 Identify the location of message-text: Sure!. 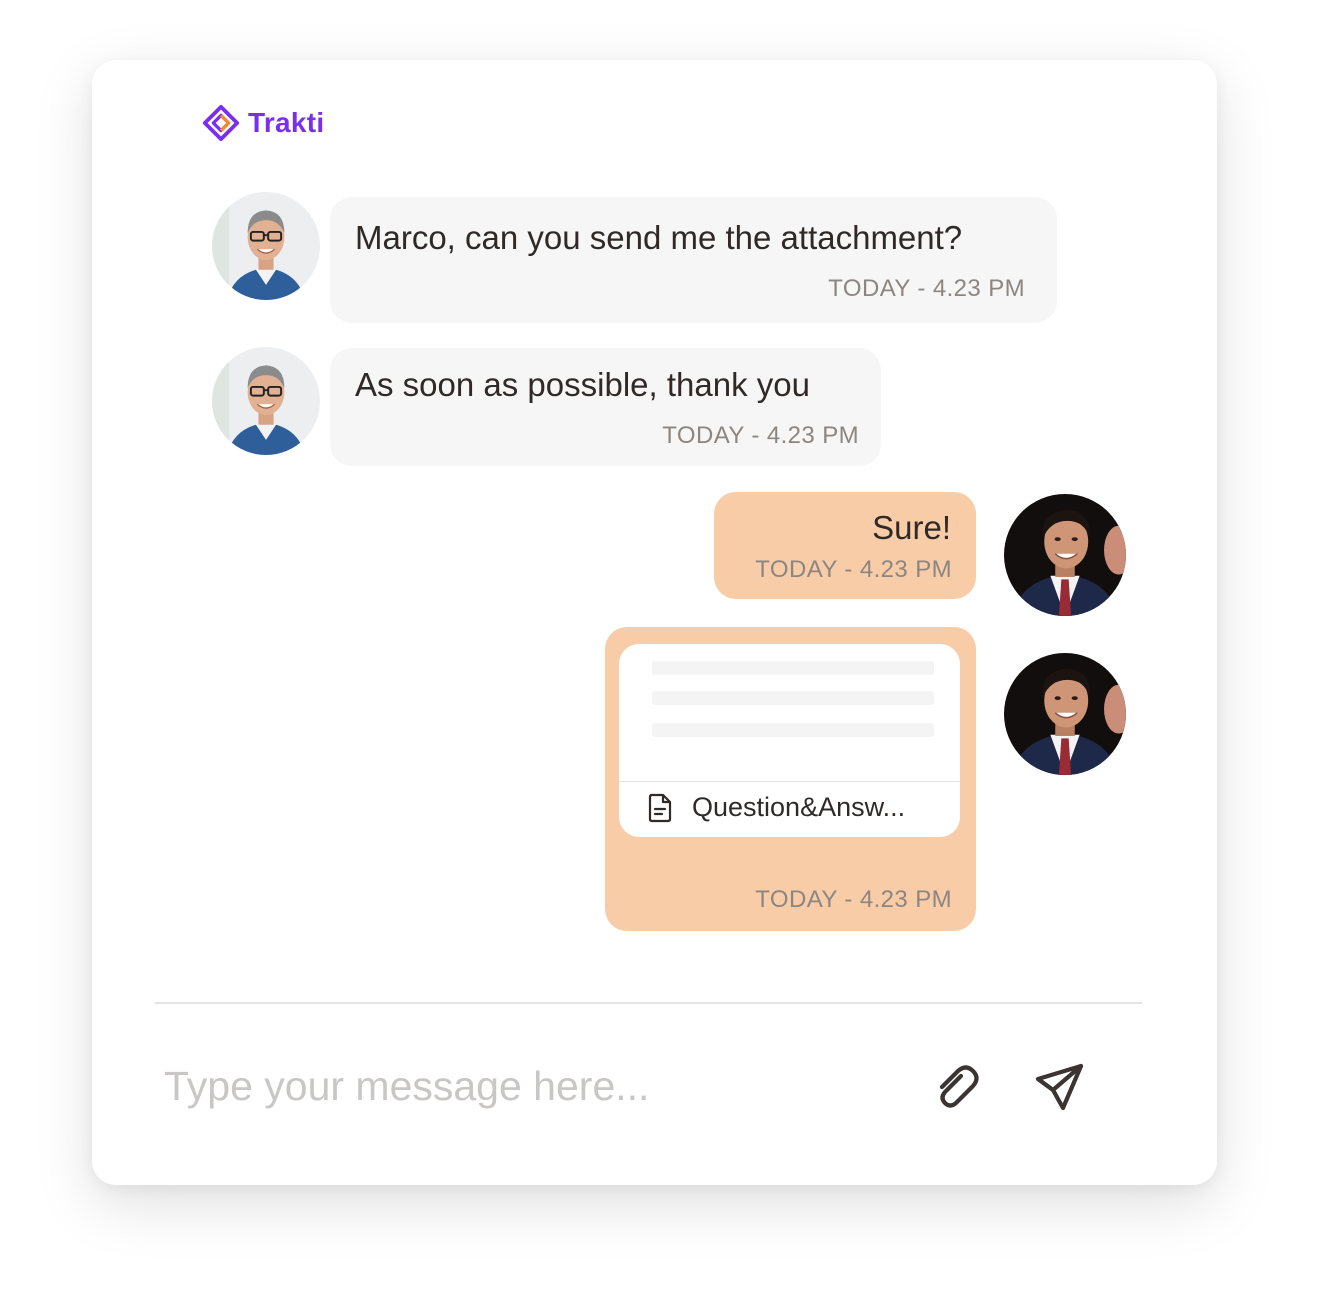
(911, 527).